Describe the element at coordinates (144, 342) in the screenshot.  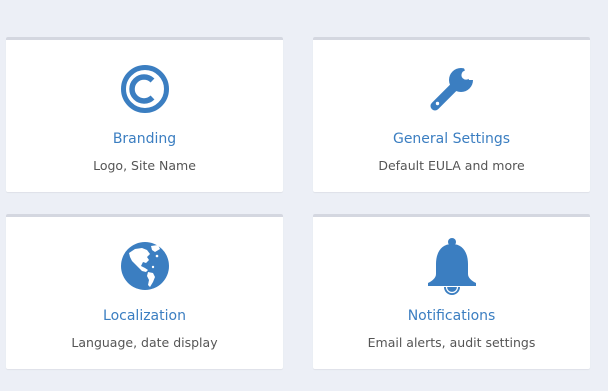
I see `localization-description: Language, date display` at that location.